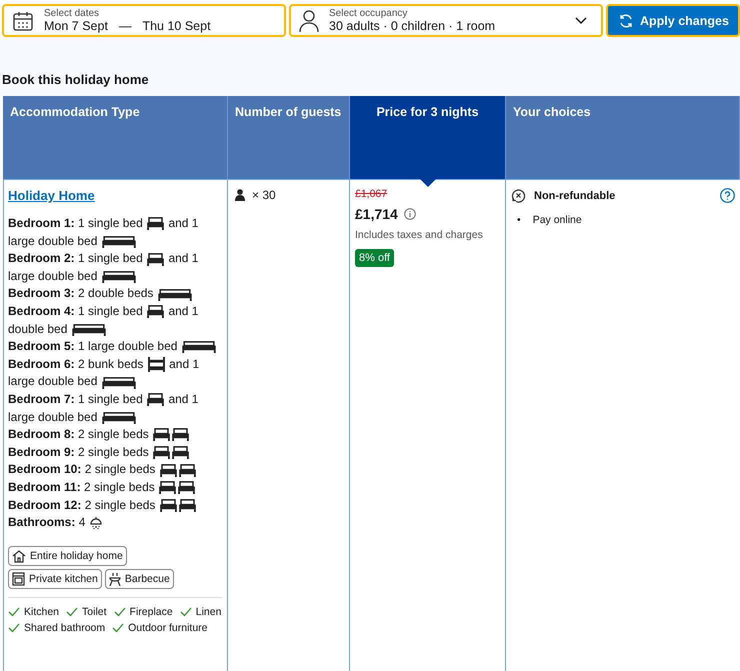 The height and width of the screenshot is (671, 740). What do you see at coordinates (55, 578) in the screenshot?
I see `facility-tag: Private kitchen` at bounding box center [55, 578].